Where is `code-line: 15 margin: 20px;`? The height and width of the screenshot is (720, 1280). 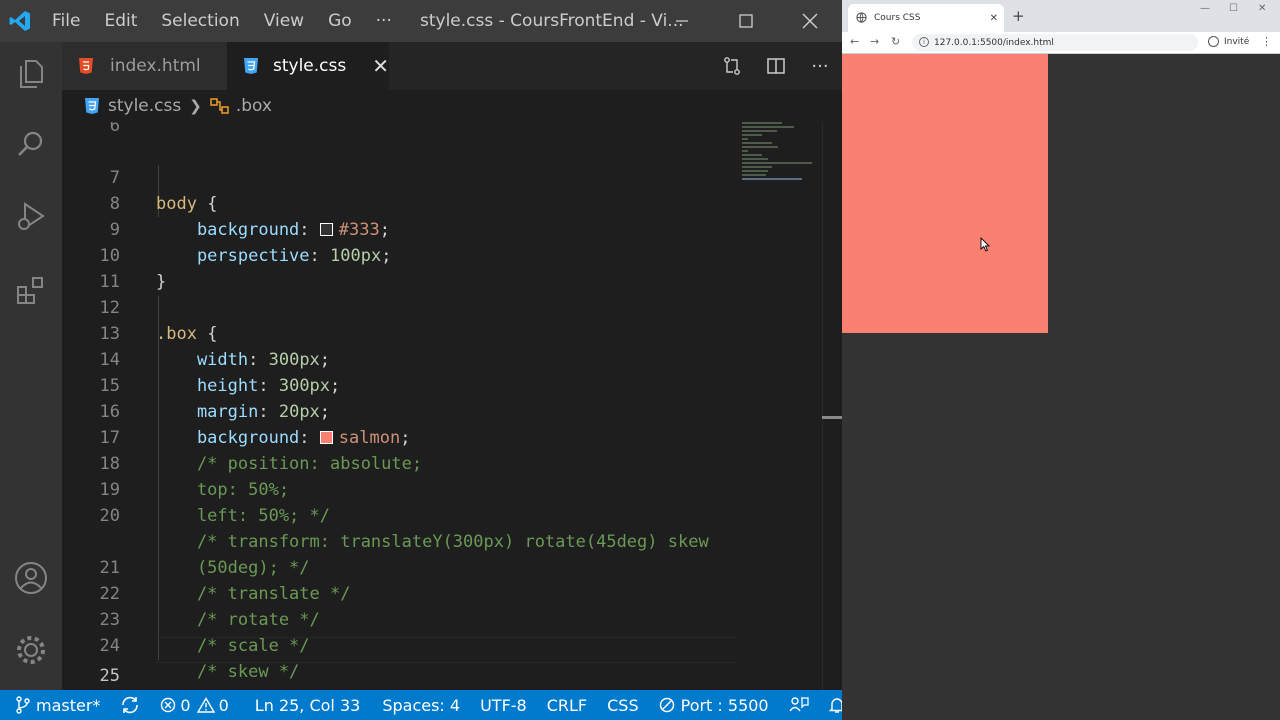
code-line: 15 margin: 20px; is located at coordinates (215, 399).